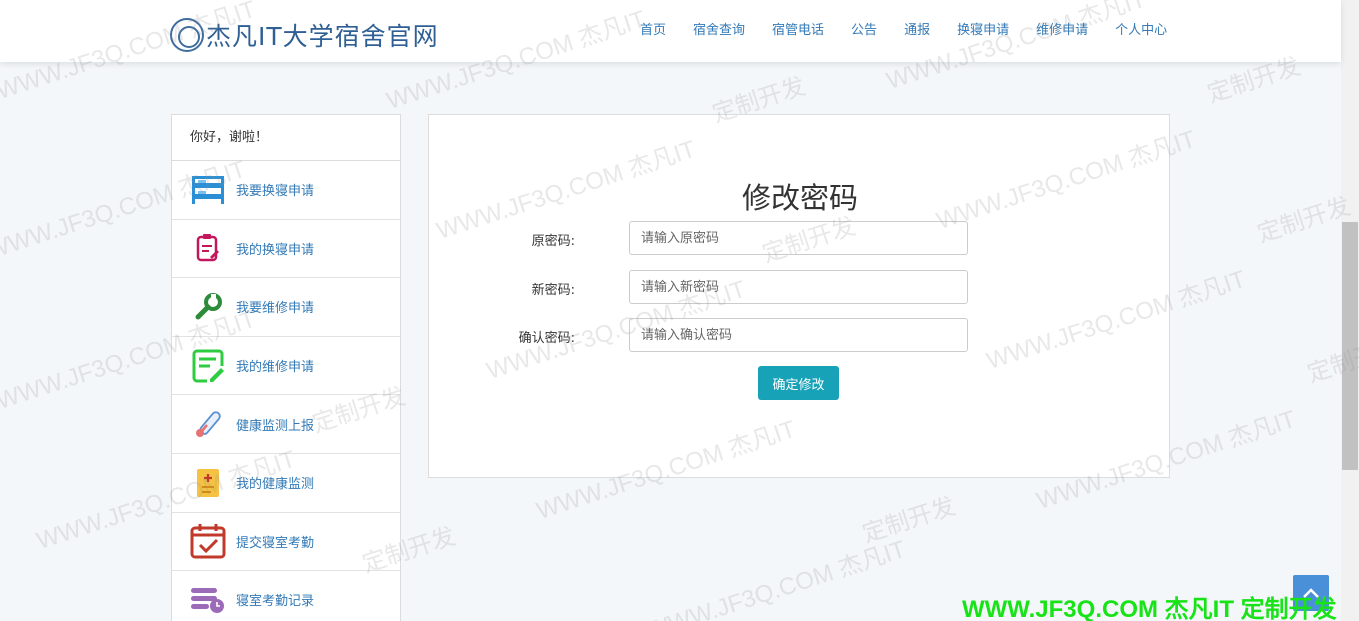  I want to click on confirm-password-input, so click(798, 335).